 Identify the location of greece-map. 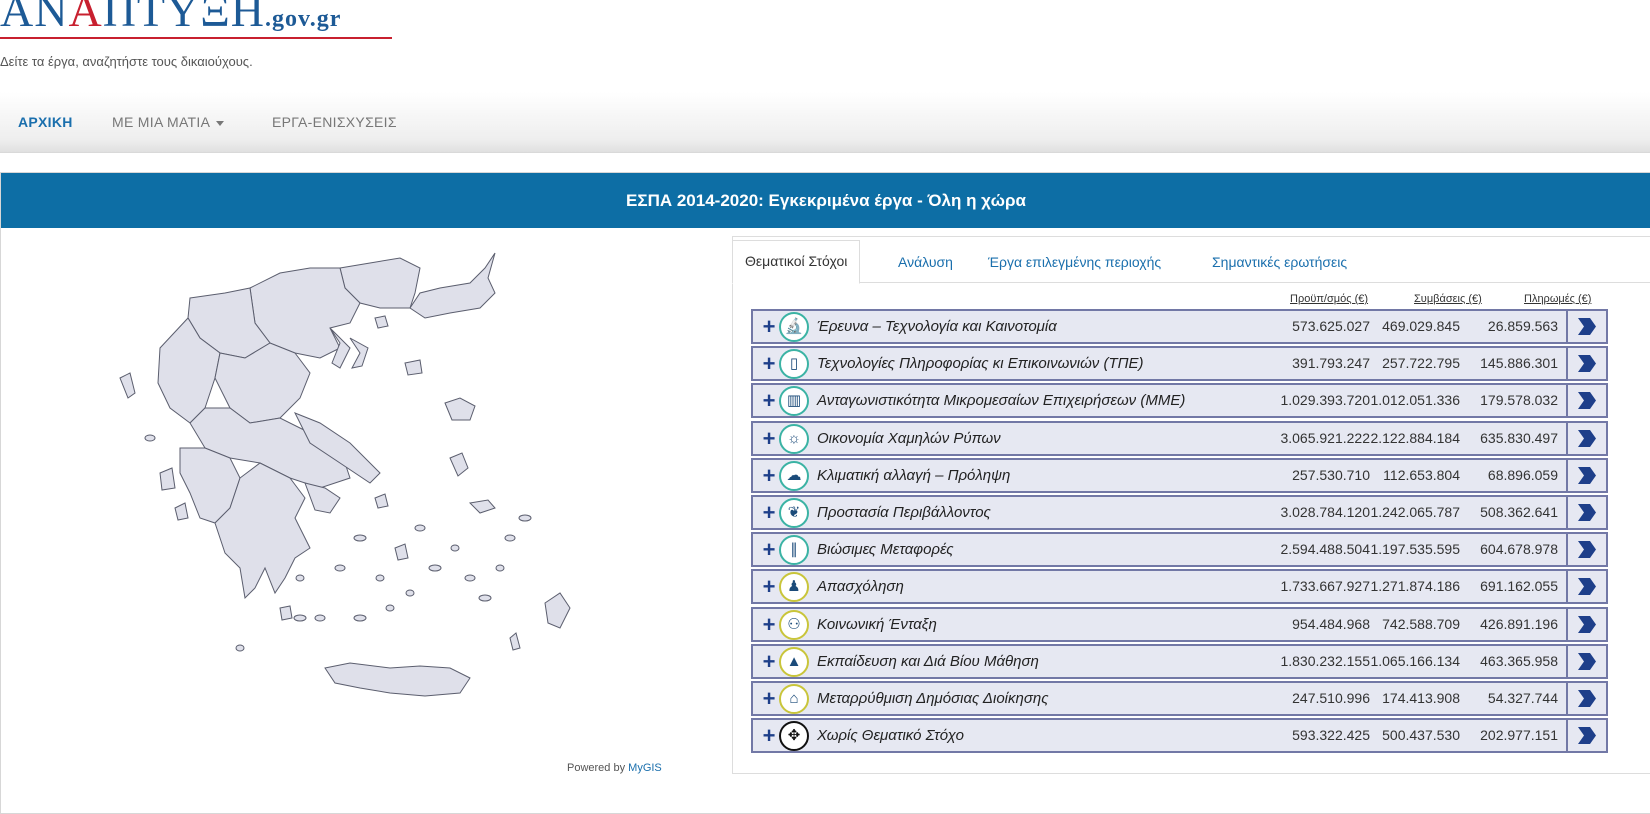
(345, 474).